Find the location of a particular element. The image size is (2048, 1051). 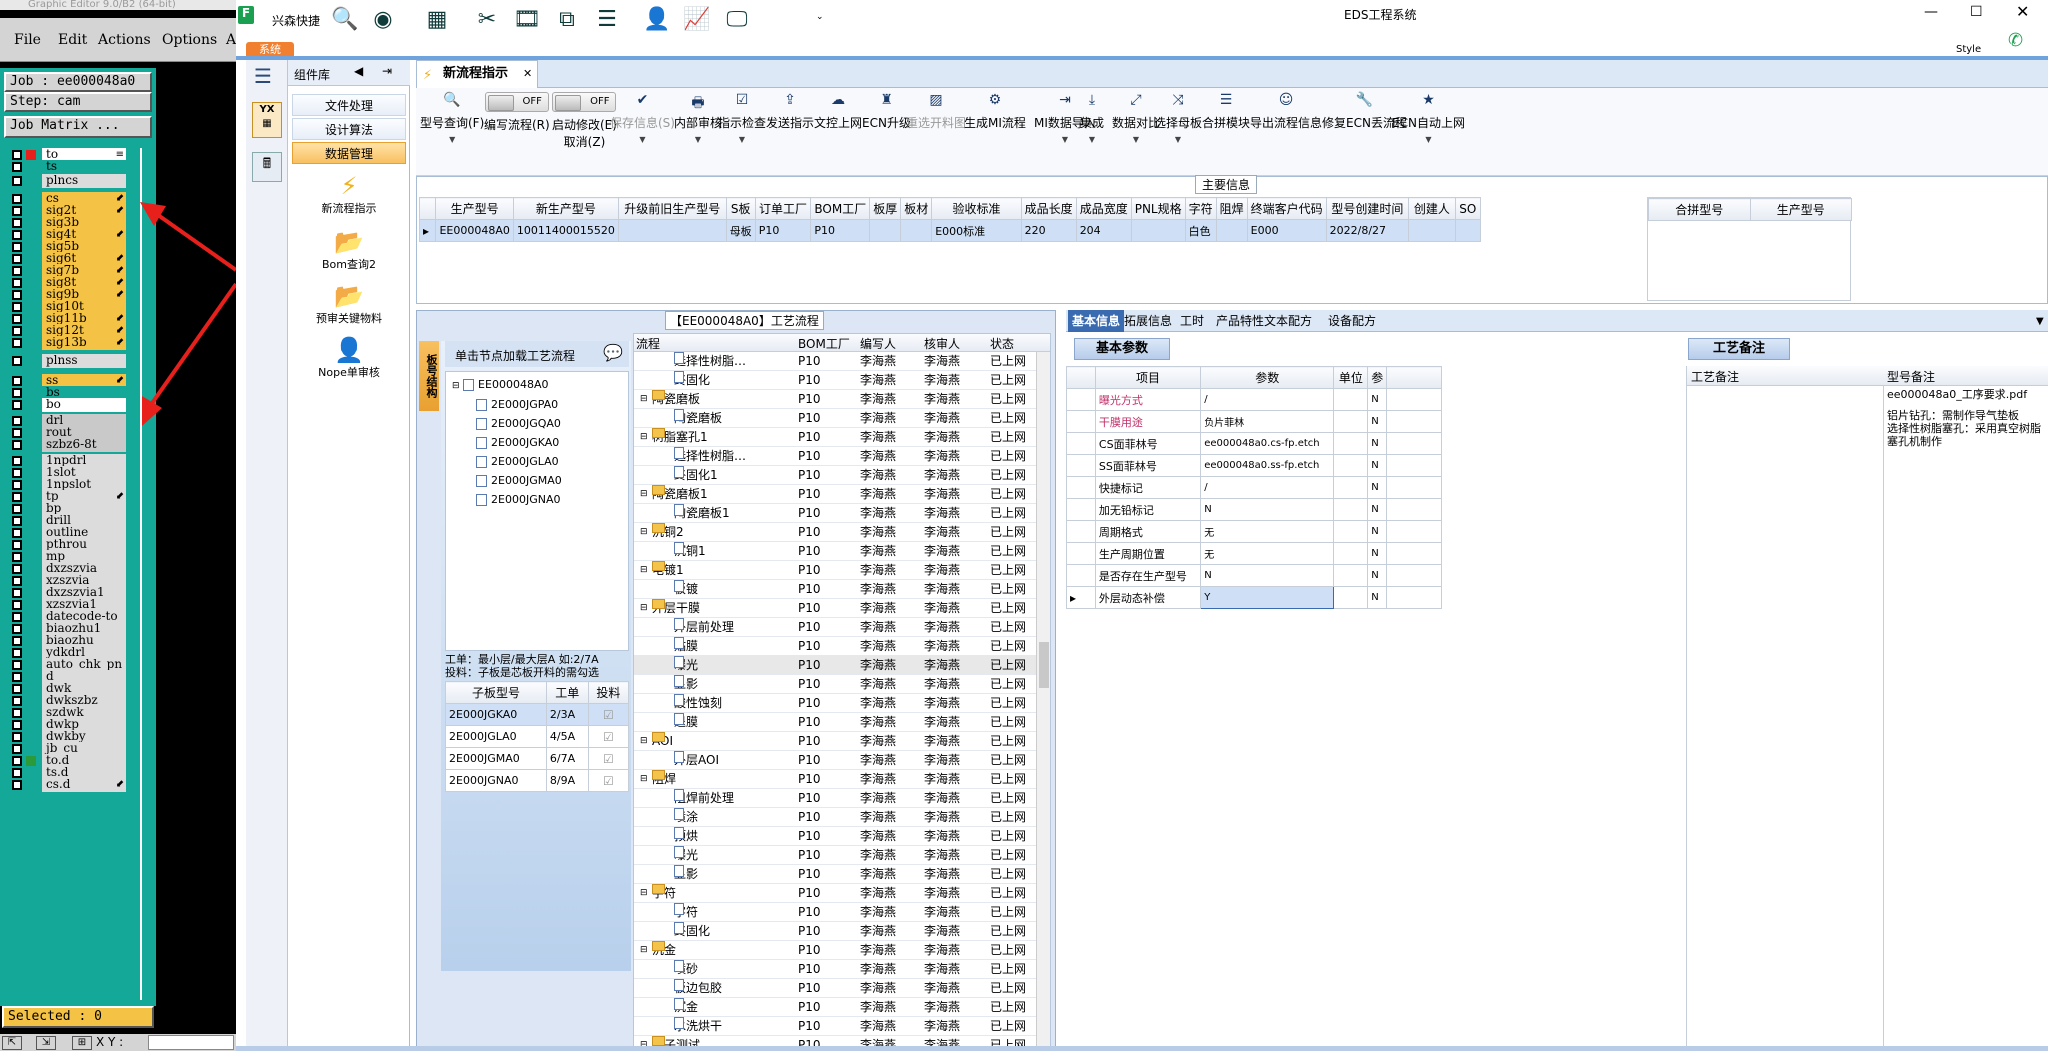

toolbar-button: ★ ECN自动上网 ▼ is located at coordinates (1428, 118).